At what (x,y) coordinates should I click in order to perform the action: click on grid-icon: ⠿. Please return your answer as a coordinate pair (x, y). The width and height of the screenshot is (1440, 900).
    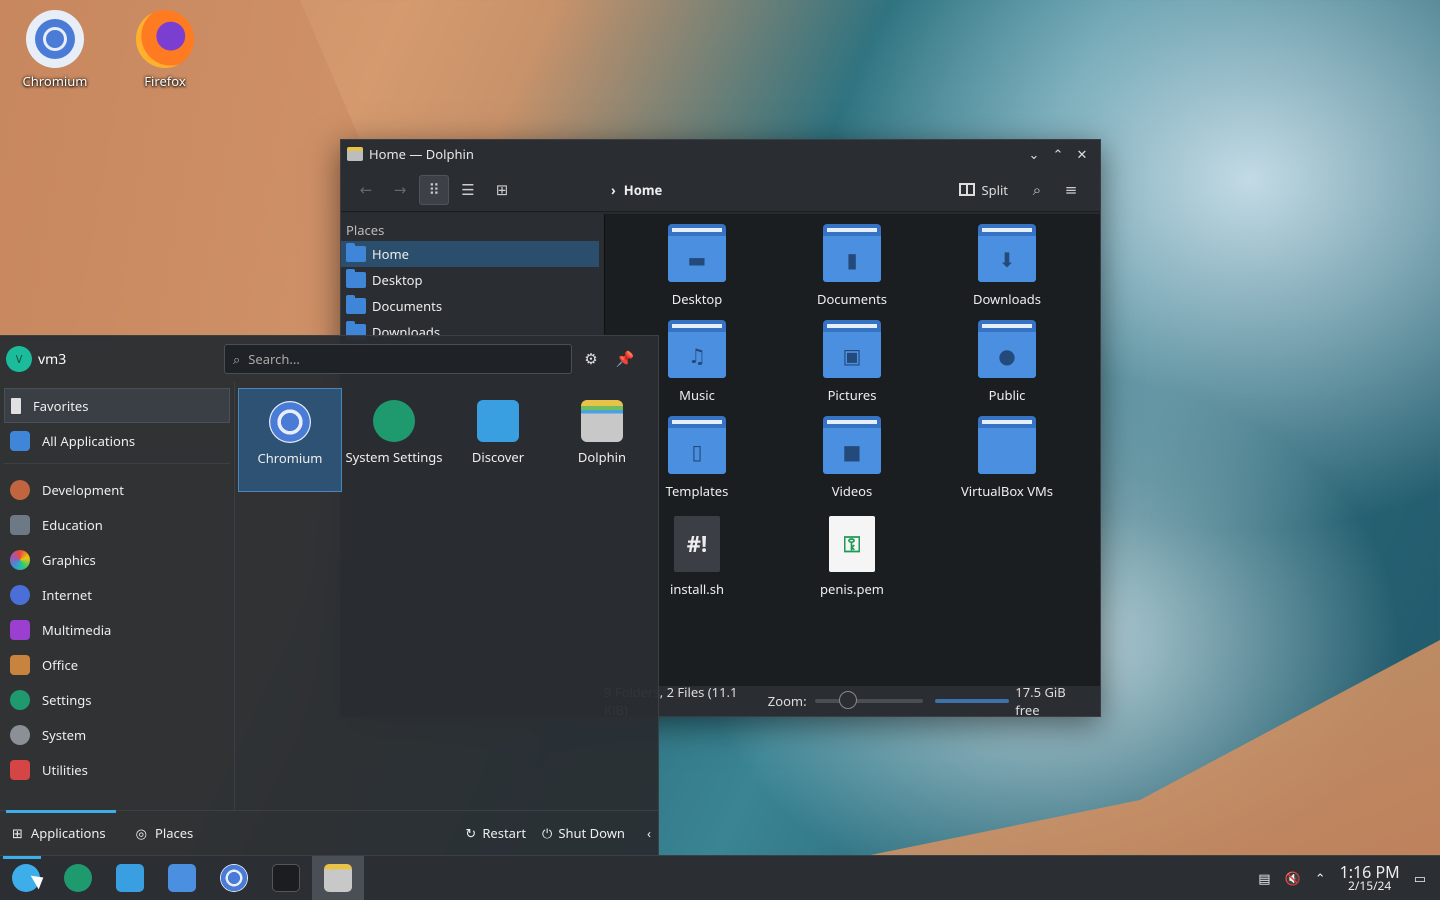
    Looking at the image, I should click on (434, 189).